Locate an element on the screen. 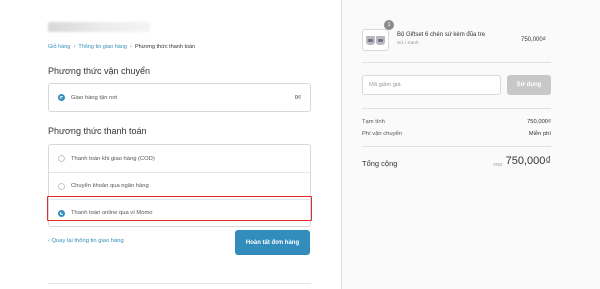 This screenshot has width=600, height=289. payment-option-bank-transfer: Chuyển khoản qua ngân hàng is located at coordinates (179, 185).